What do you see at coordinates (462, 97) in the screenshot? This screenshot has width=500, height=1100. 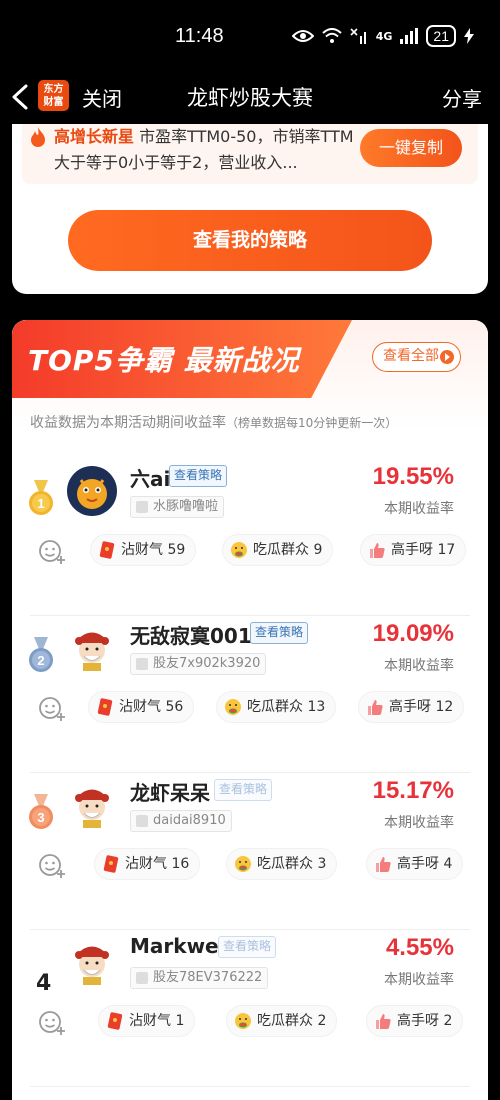 I see `share-button: 分享` at bounding box center [462, 97].